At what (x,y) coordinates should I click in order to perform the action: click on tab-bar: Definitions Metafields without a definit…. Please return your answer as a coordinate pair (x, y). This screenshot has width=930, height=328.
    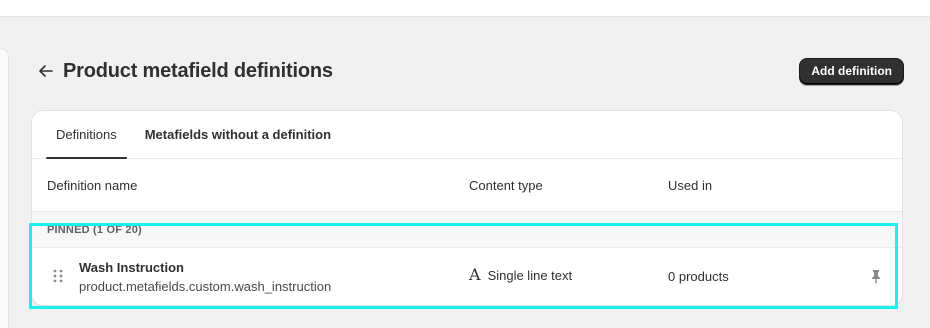
    Looking at the image, I should click on (467, 135).